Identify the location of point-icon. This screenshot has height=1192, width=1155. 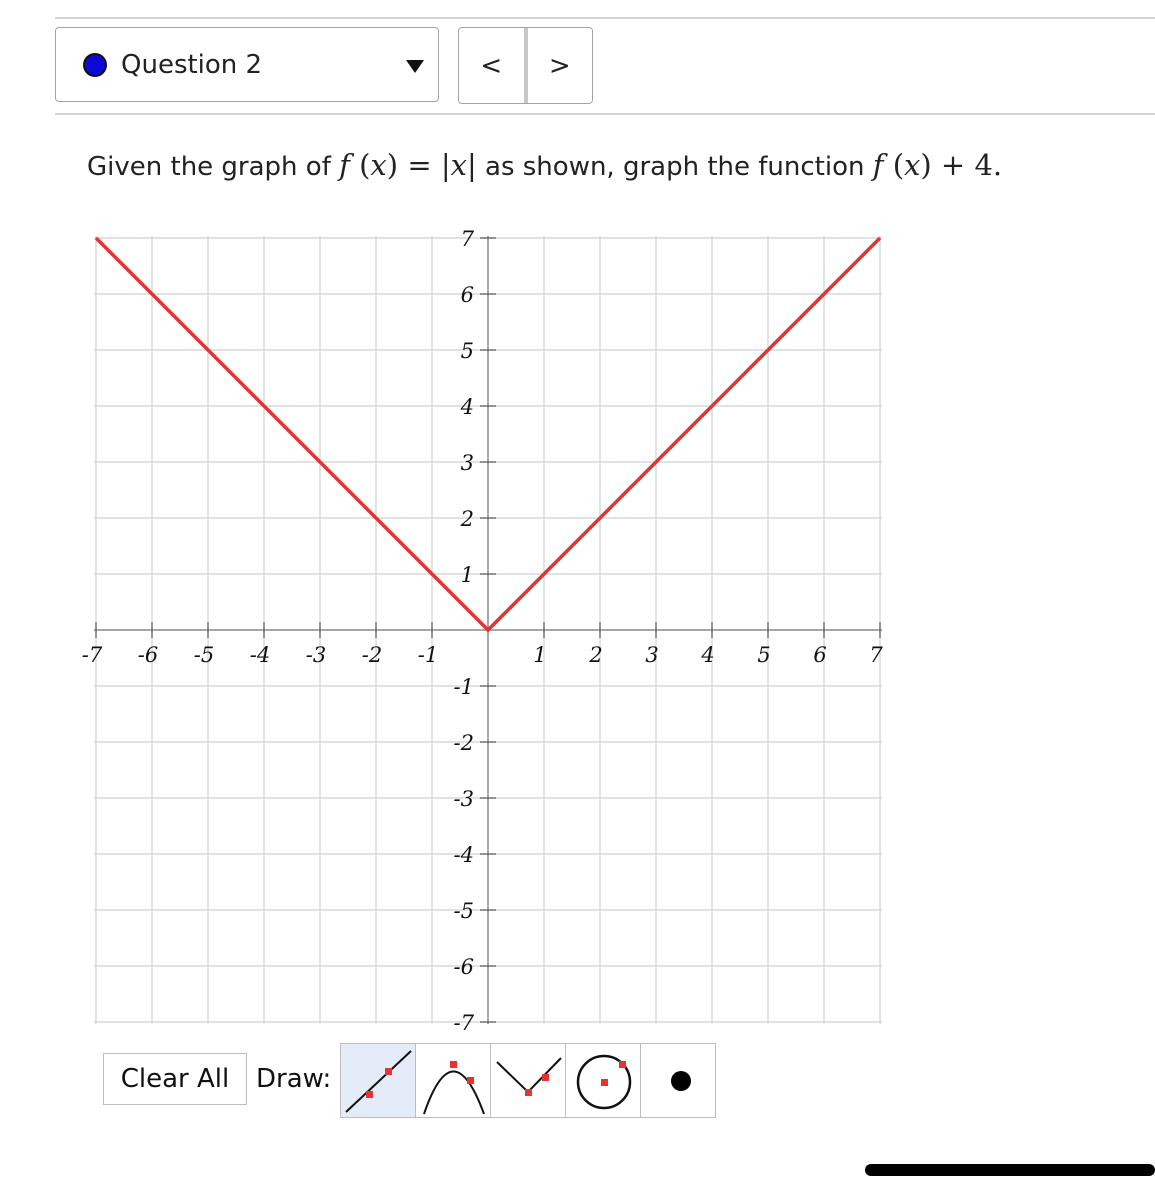
(681, 1081).